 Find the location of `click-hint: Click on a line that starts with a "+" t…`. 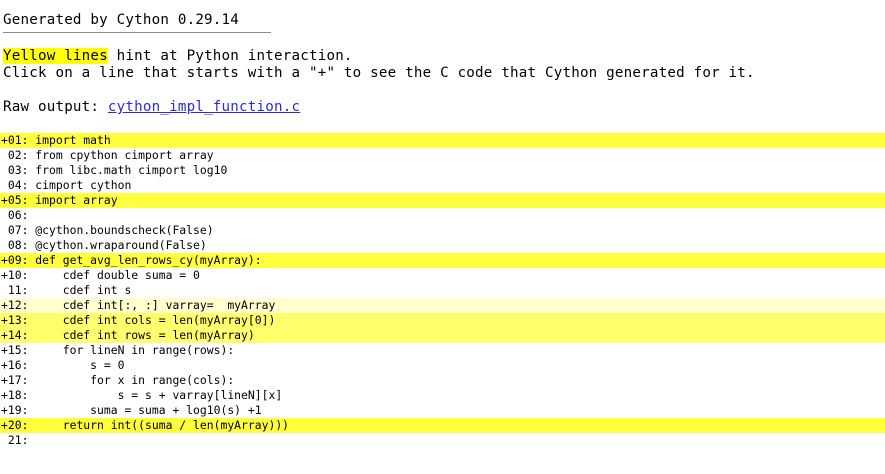

click-hint: Click on a line that starts with a "+" t… is located at coordinates (379, 73).